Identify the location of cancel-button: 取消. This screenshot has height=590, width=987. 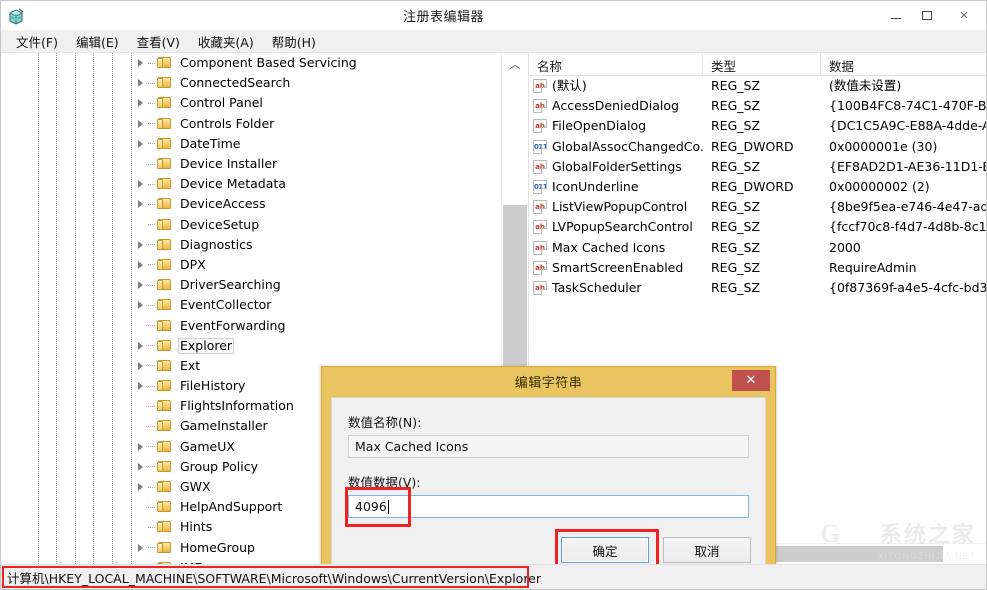
(707, 550).